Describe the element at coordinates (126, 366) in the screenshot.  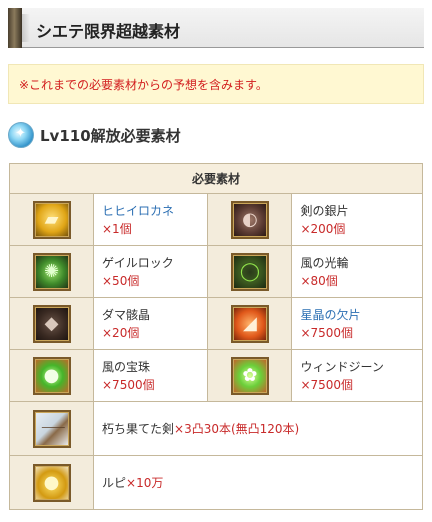
I see `item-name: 風の宝珠` at that location.